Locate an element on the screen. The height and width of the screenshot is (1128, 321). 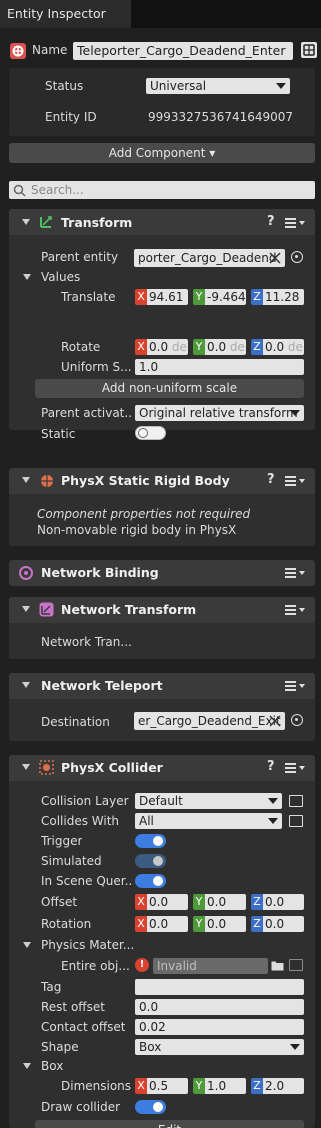
rotate-x: X 0.0 de is located at coordinates (161, 347).